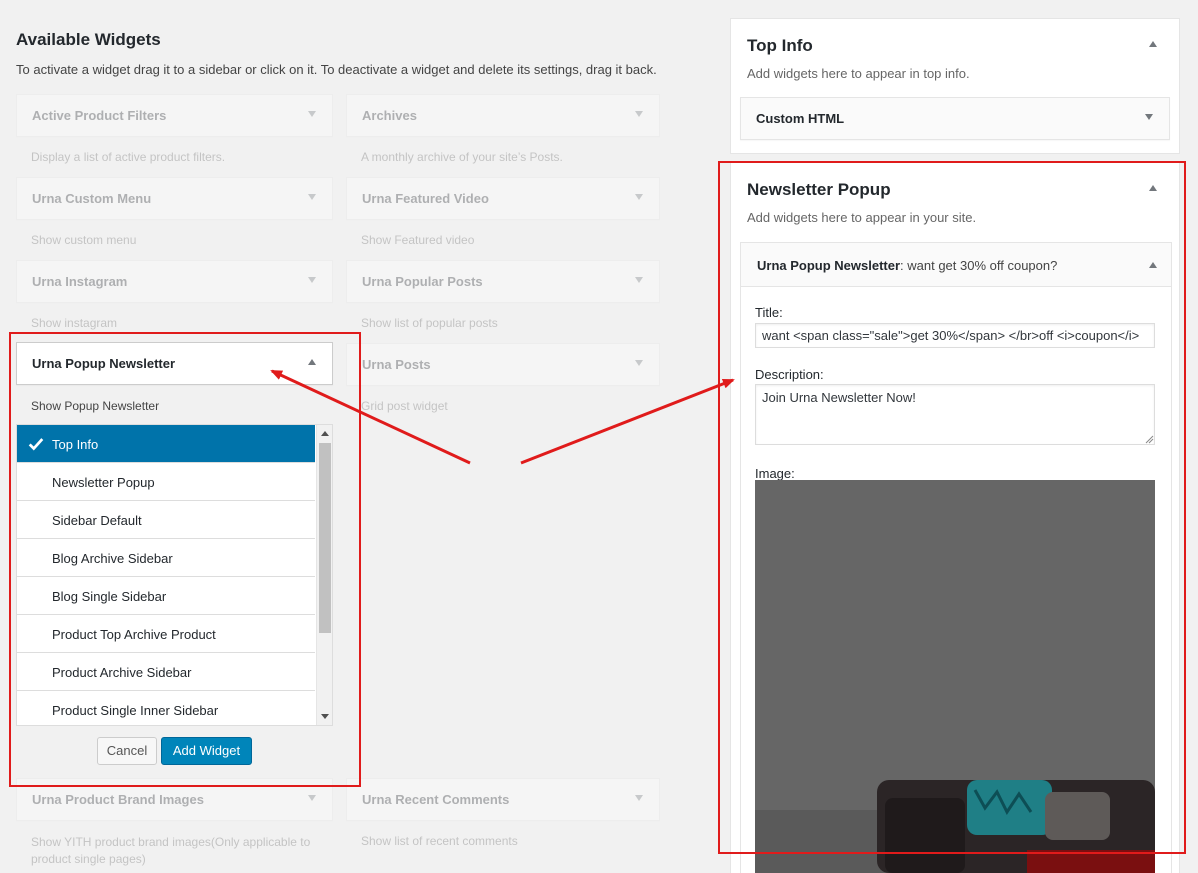 This screenshot has height=873, width=1198. I want to click on widget-name: Urna Recent Comments, so click(436, 799).